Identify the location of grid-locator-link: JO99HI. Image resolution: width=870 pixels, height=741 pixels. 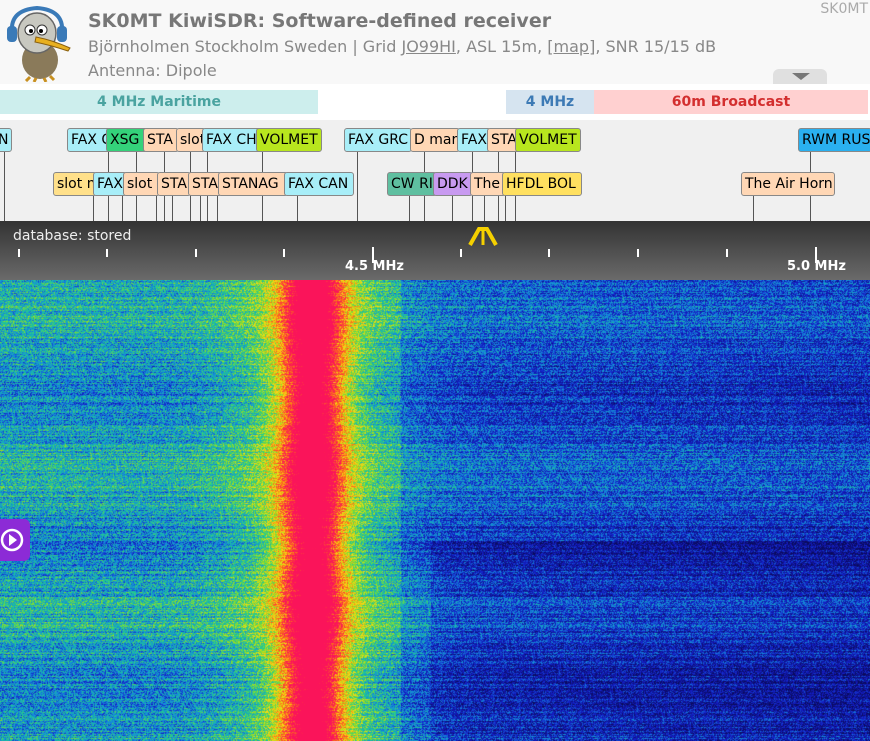
(428, 46).